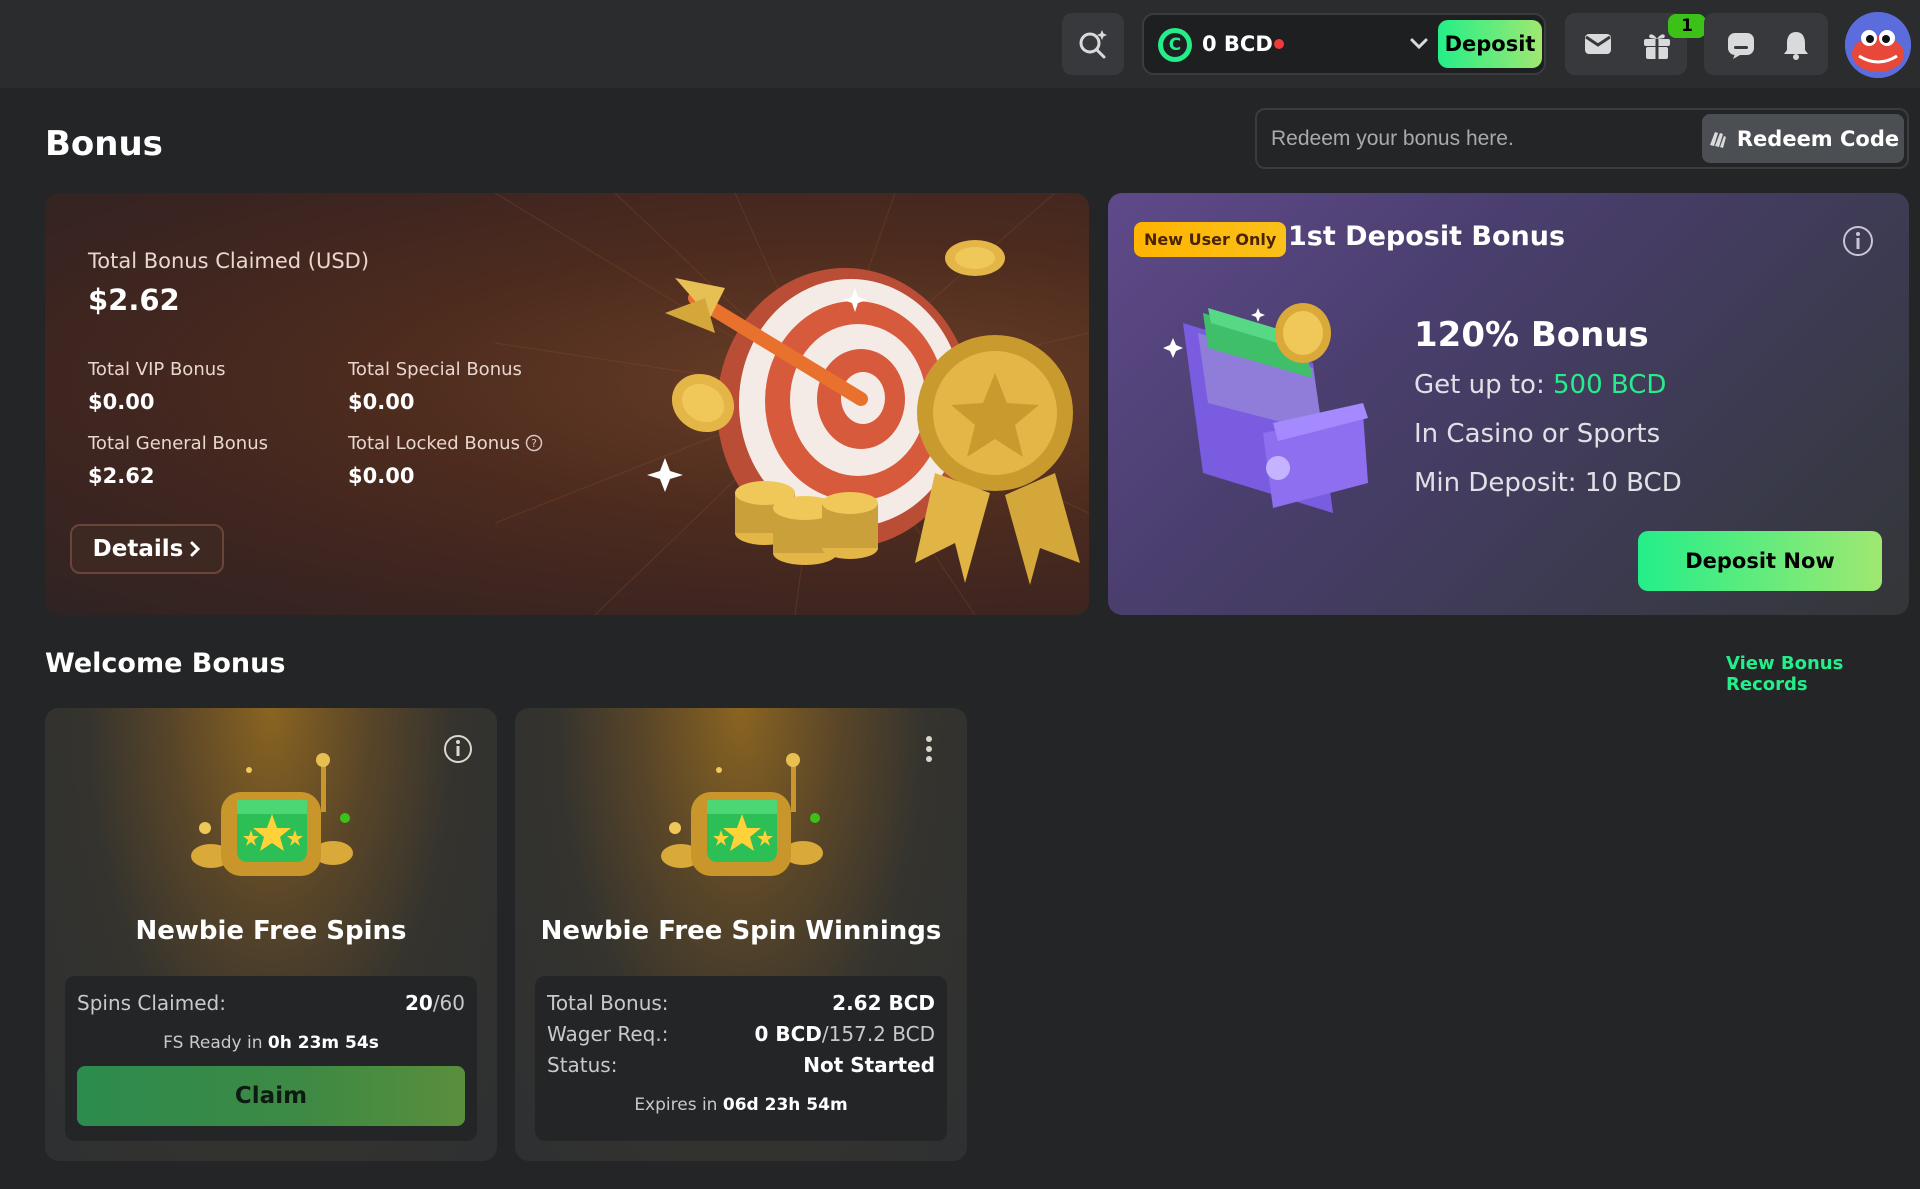 This screenshot has height=1189, width=1920. What do you see at coordinates (1481, 139) in the screenshot?
I see `redeem-input` at bounding box center [1481, 139].